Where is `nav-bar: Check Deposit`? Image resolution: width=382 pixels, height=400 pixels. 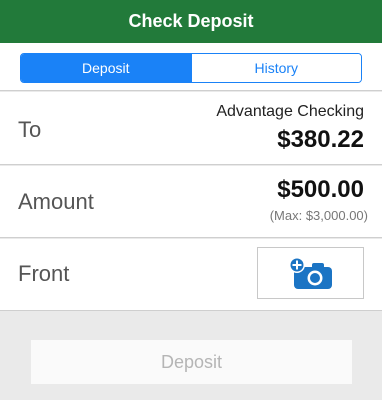 nav-bar: Check Deposit is located at coordinates (191, 21).